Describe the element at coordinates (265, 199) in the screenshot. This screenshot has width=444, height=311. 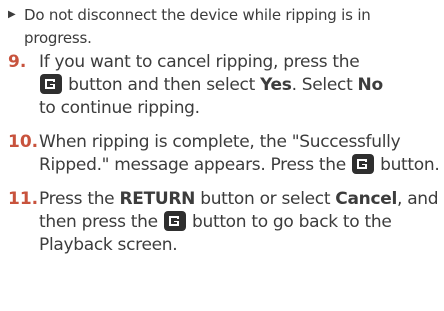
I see `step-text-part: button or select` at that location.